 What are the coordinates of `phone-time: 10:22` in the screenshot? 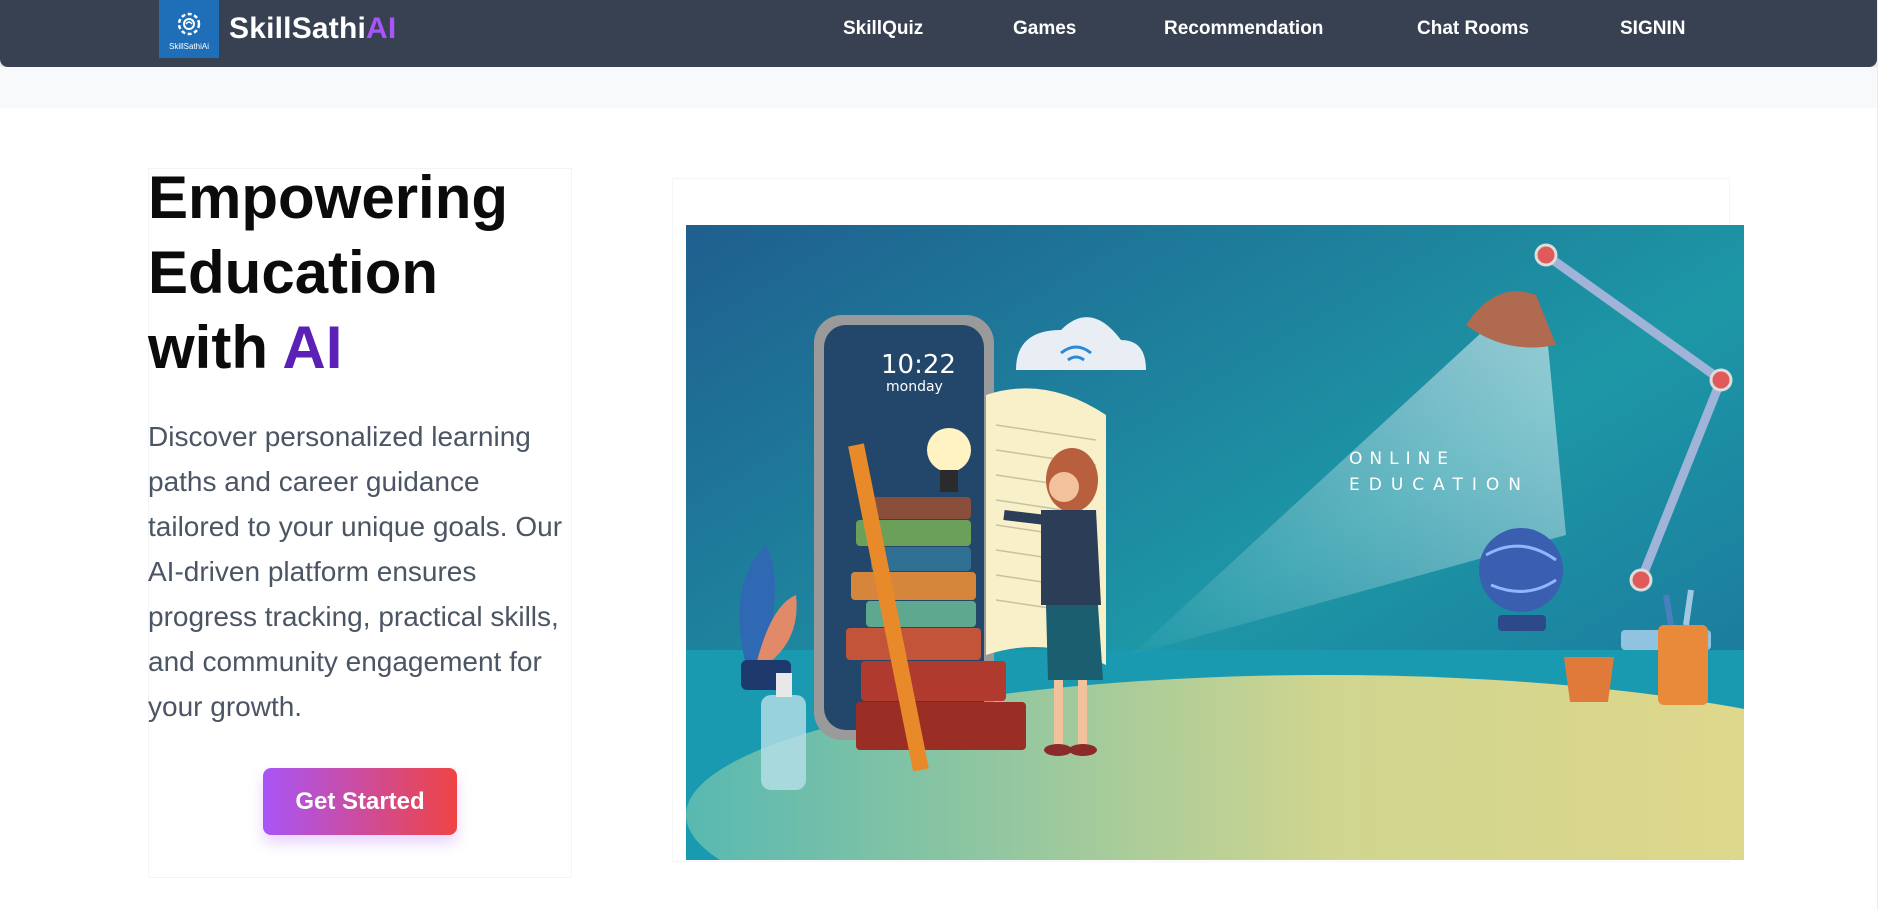 It's located at (918, 365).